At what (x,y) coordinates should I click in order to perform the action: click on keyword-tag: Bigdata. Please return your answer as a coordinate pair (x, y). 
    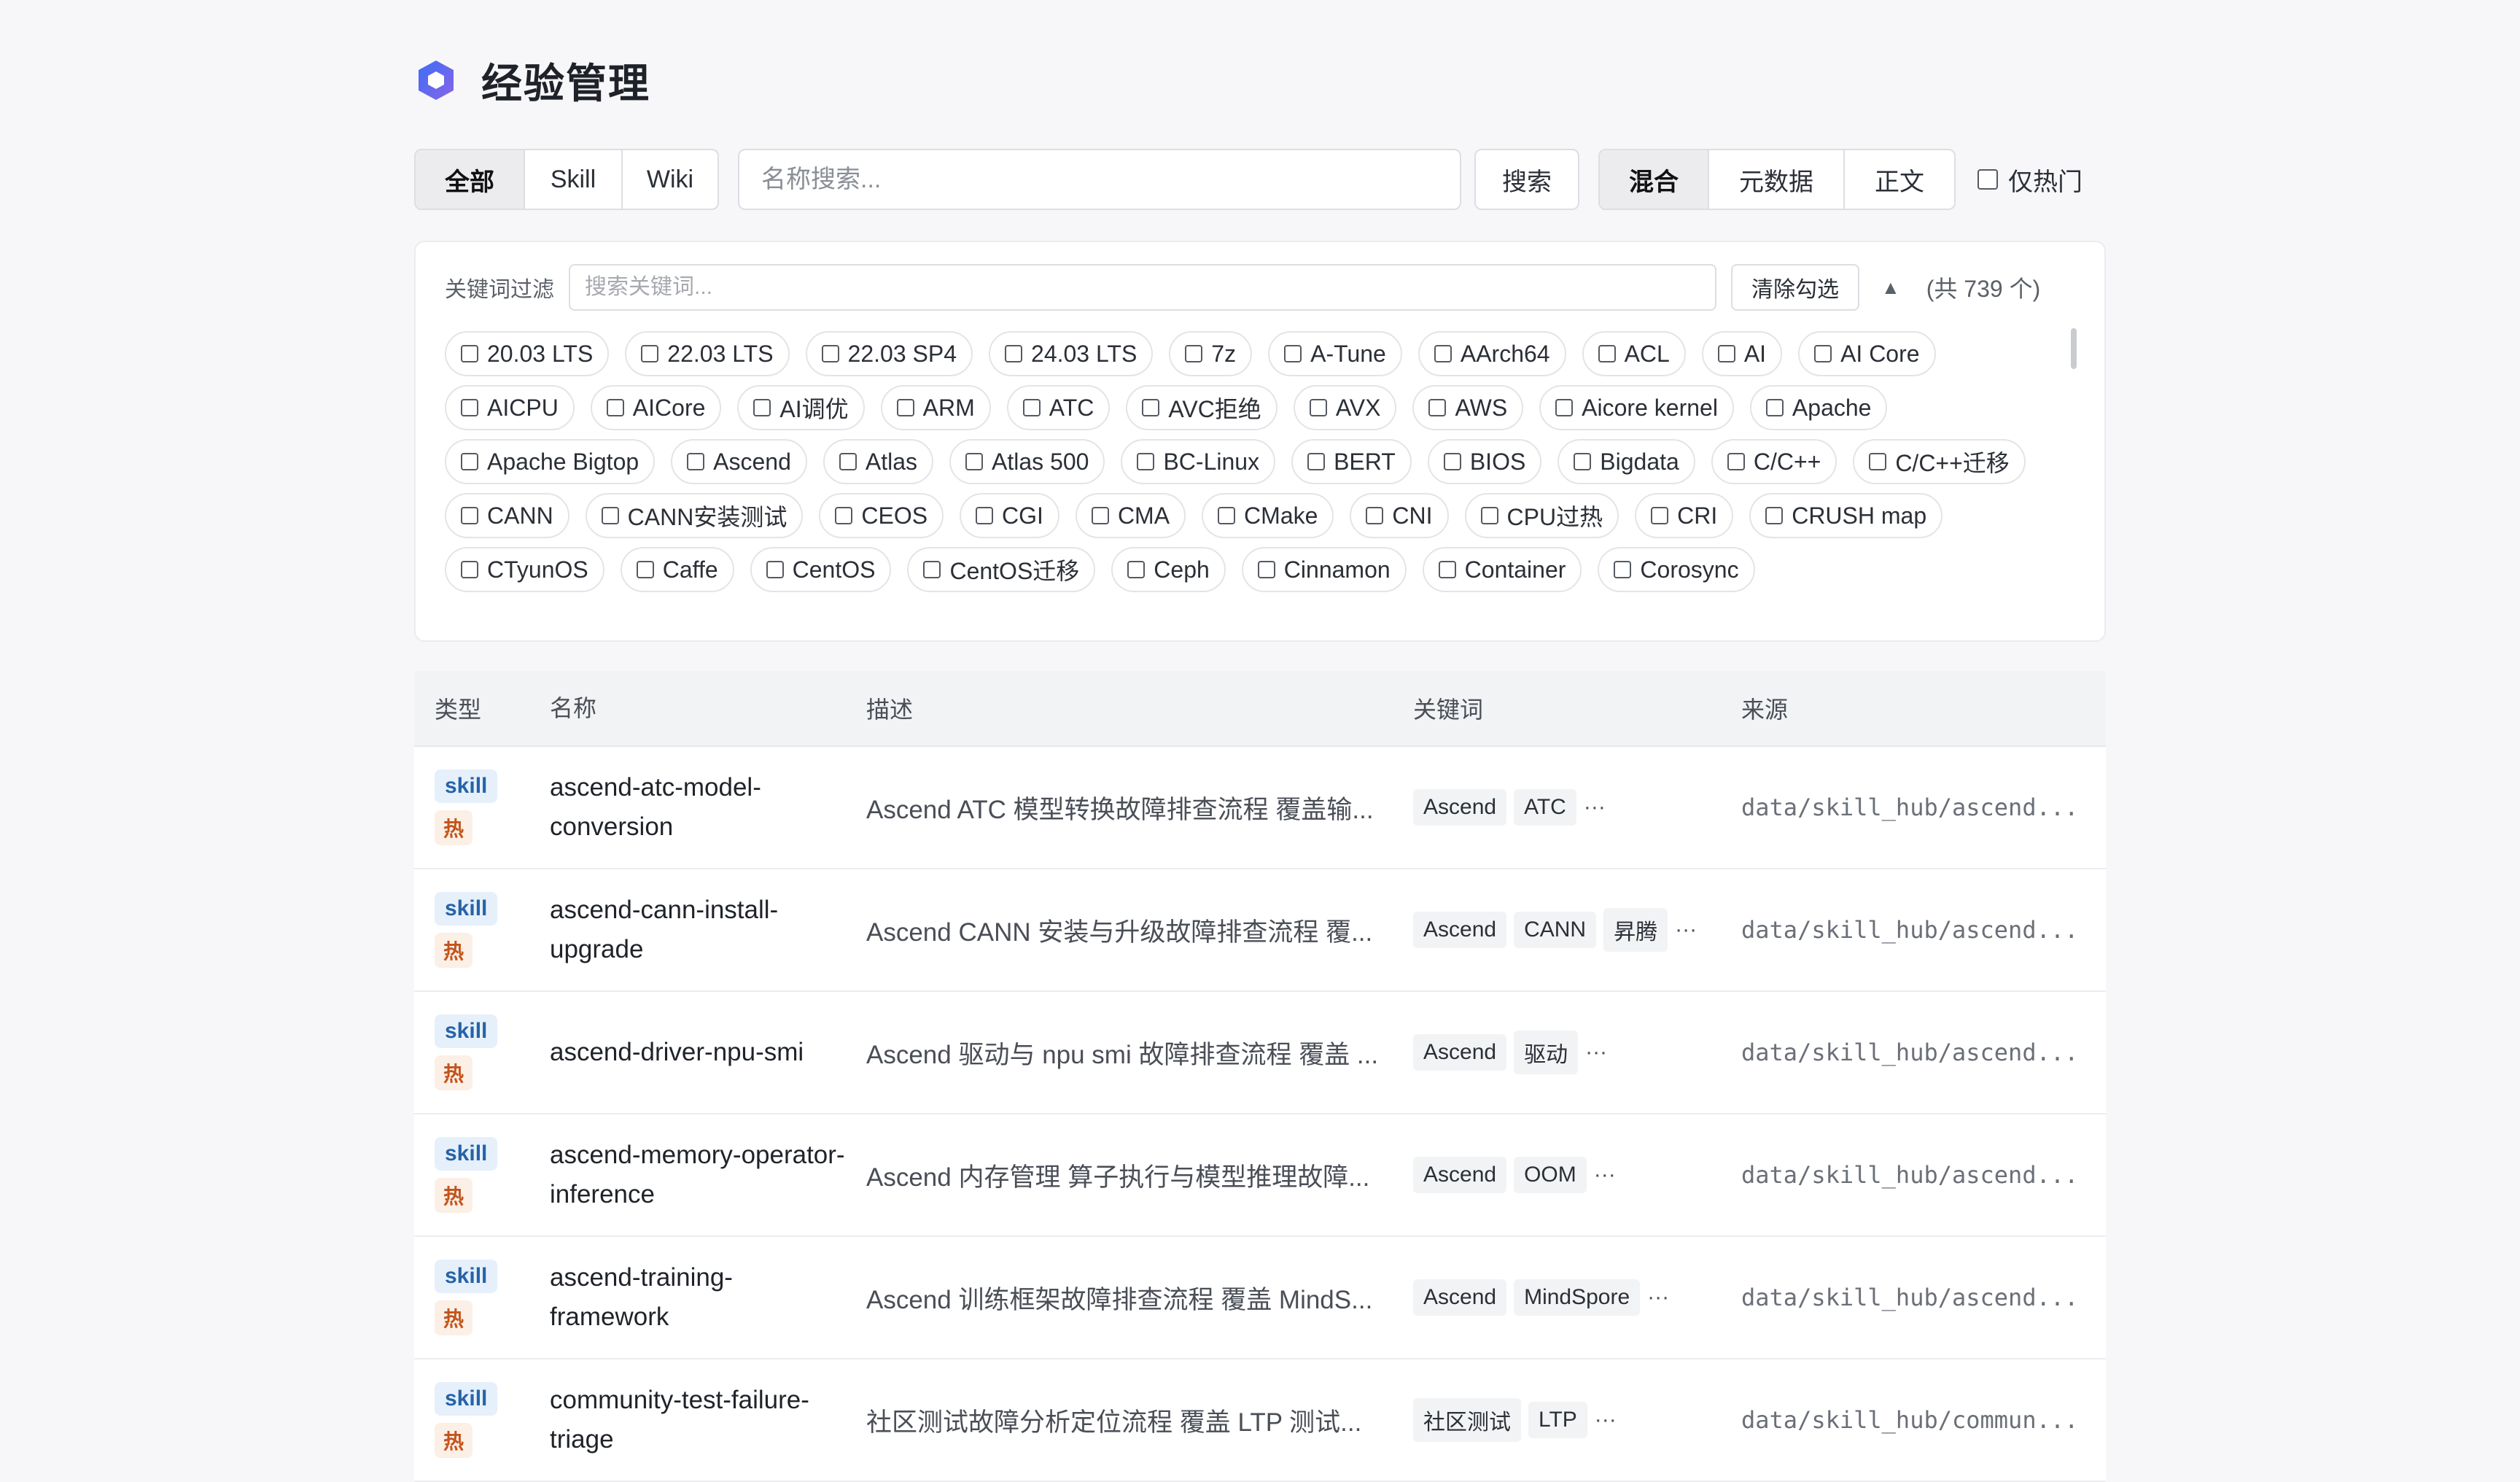
    Looking at the image, I should click on (1626, 462).